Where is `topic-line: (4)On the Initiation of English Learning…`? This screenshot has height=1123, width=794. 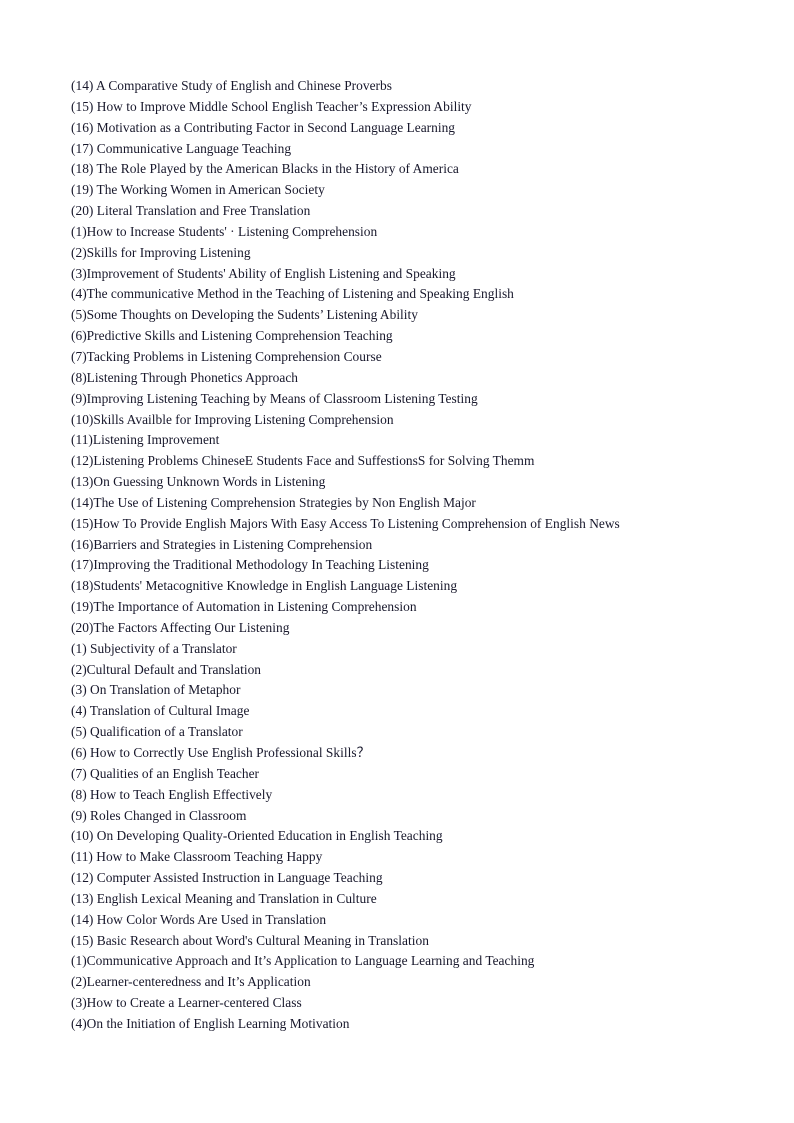
topic-line: (4)On the Initiation of English Learning… is located at coordinates (210, 1023).